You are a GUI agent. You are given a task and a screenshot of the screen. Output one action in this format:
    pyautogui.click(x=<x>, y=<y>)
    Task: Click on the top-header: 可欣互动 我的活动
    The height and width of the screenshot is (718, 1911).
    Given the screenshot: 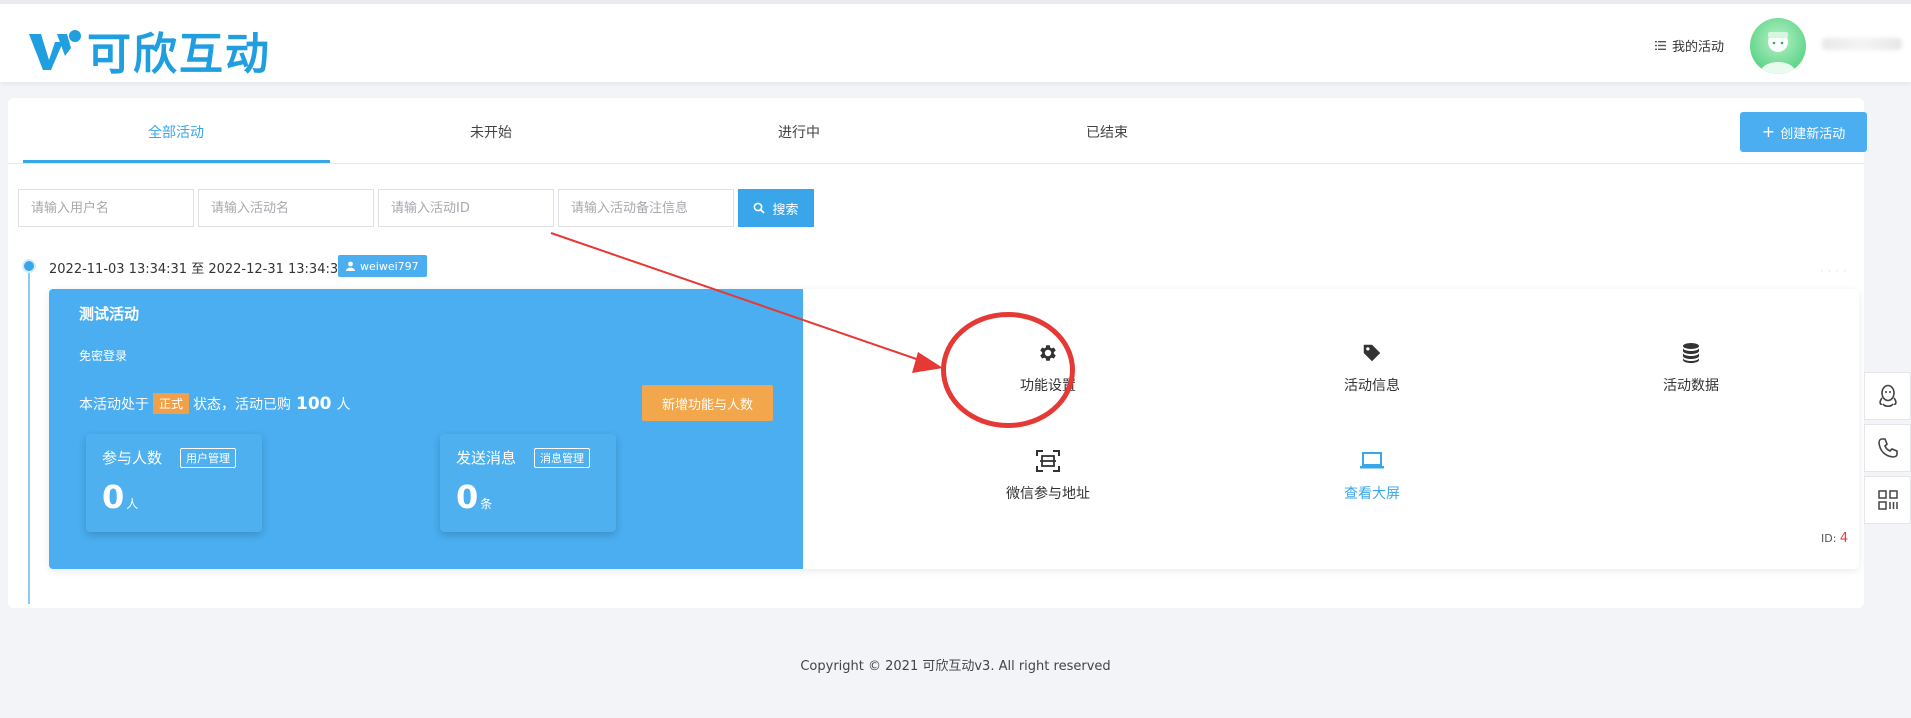 What is the action you would take?
    pyautogui.click(x=955, y=41)
    